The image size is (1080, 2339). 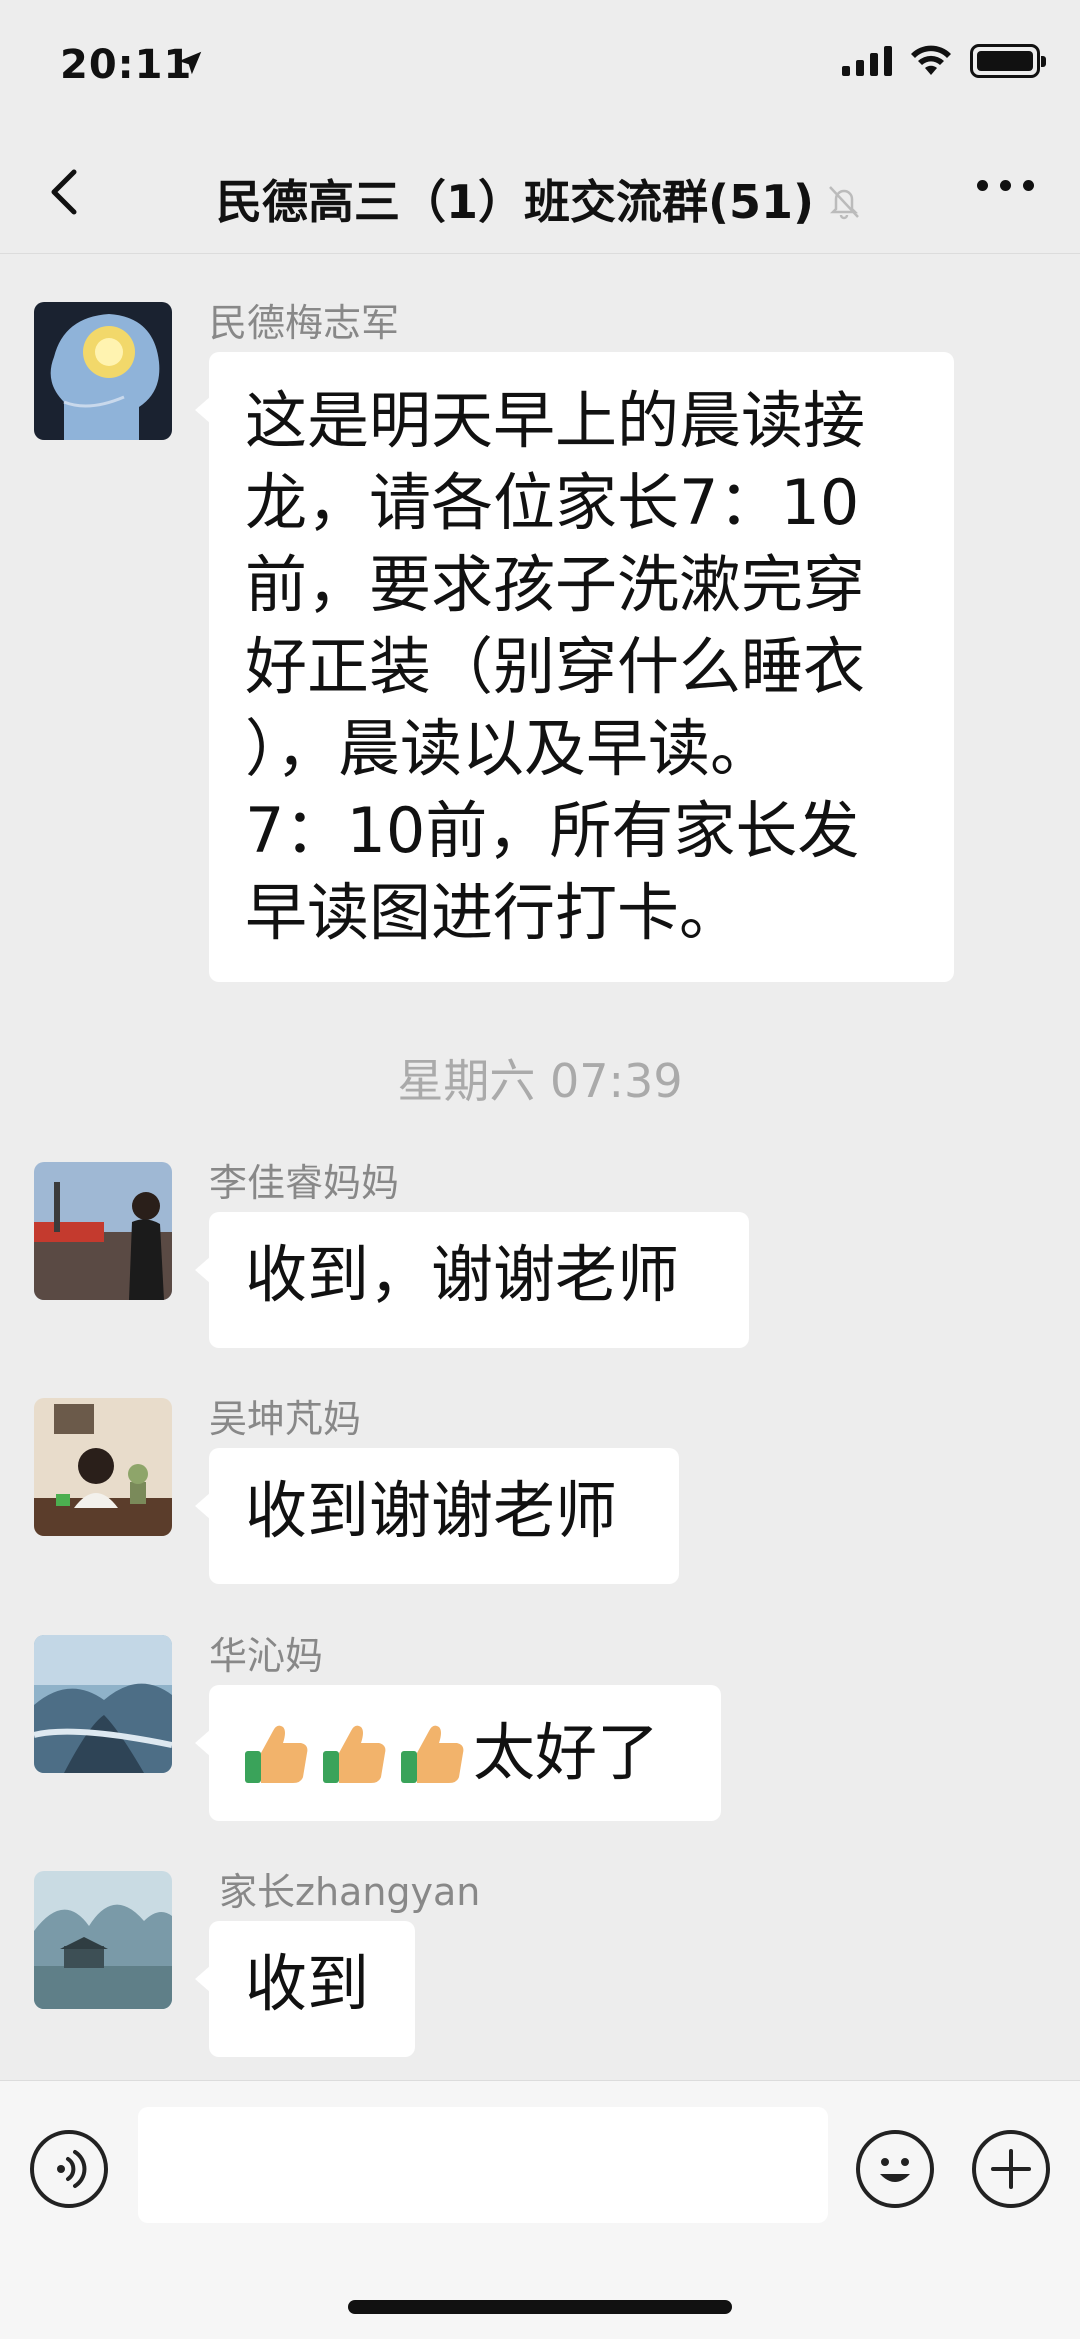 I want to click on status-icons, so click(x=944, y=61).